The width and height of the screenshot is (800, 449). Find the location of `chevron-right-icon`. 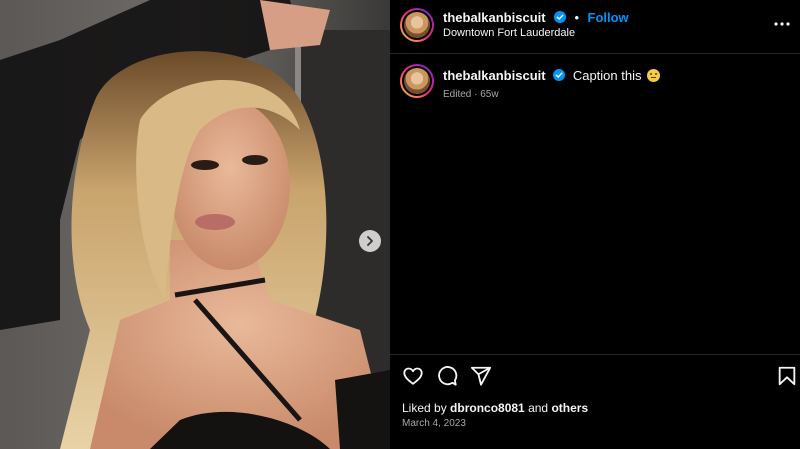

chevron-right-icon is located at coordinates (370, 241).